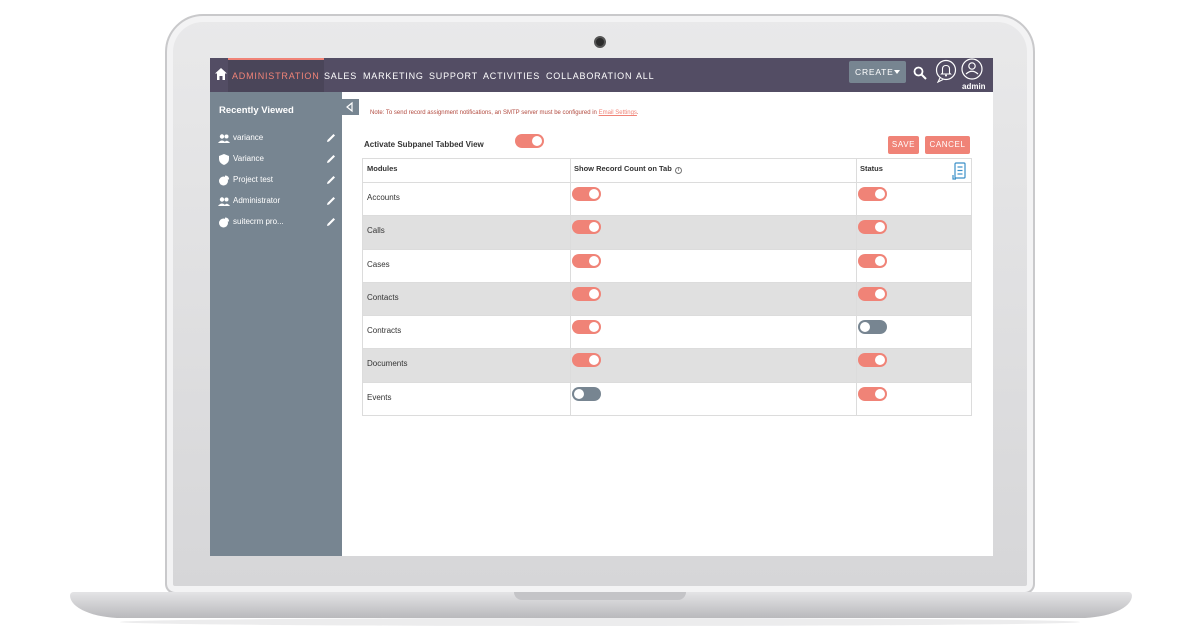  Describe the element at coordinates (453, 75) in the screenshot. I see `tab-support: SUPPORT` at that location.